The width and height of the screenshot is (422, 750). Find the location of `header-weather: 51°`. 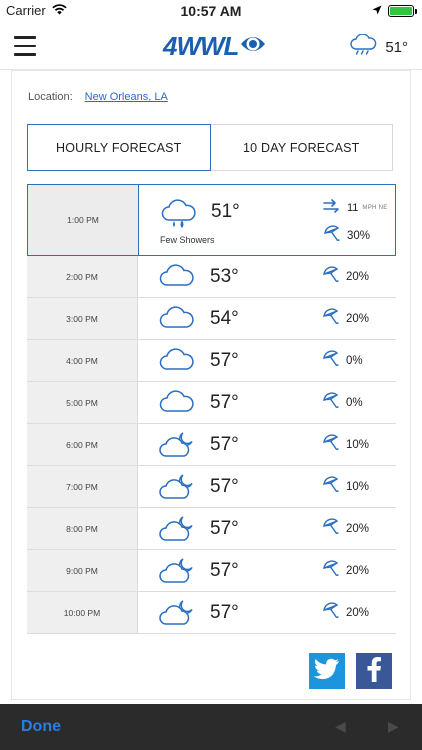

header-weather: 51° is located at coordinates (378, 46).